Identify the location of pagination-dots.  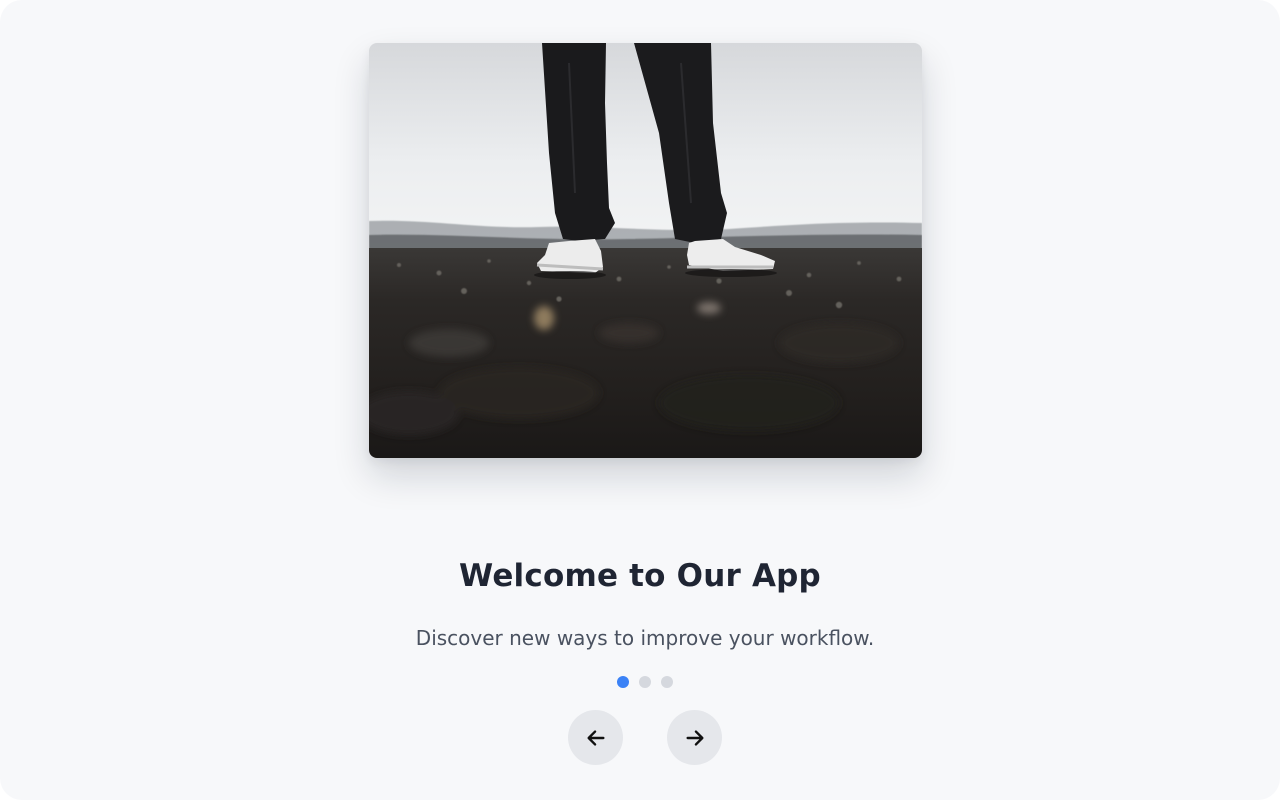
(640, 682).